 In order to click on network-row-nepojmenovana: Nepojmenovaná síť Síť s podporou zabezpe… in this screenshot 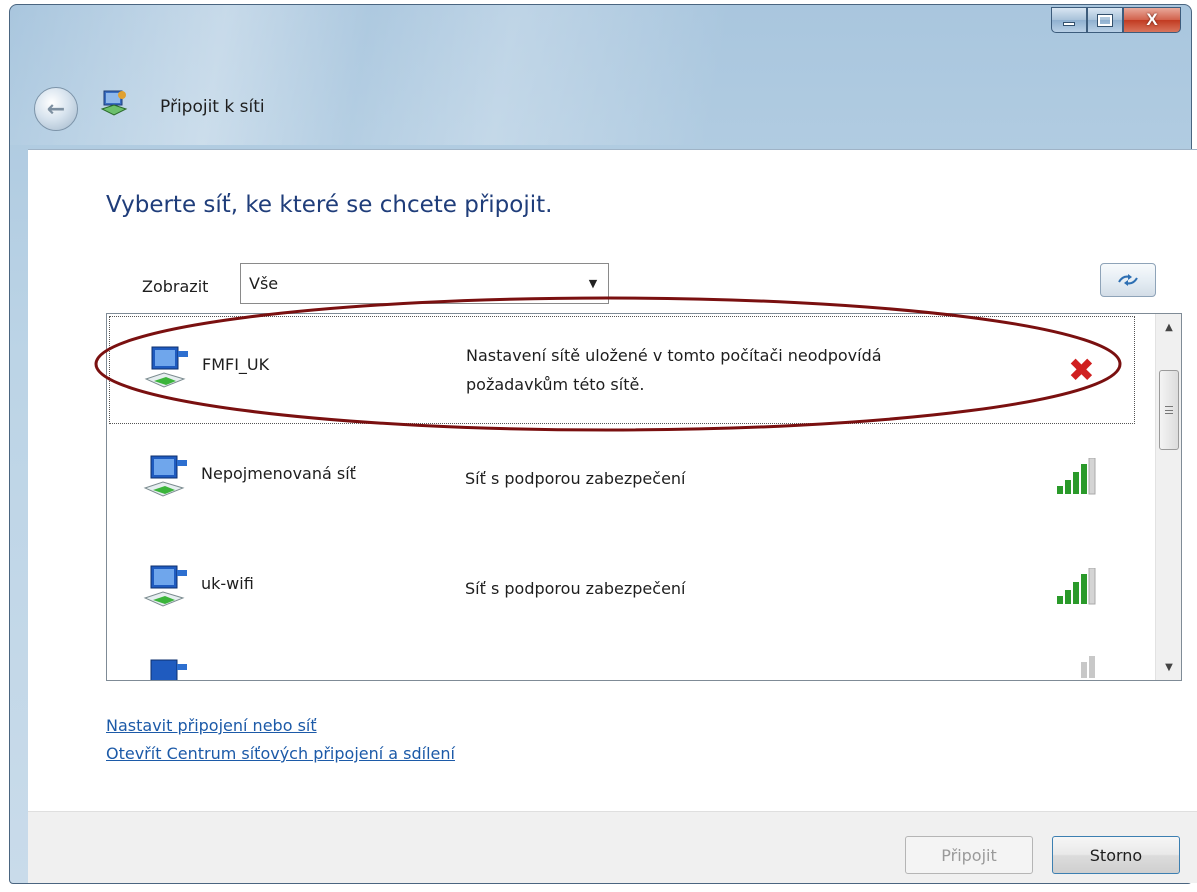, I will do `click(622, 480)`.